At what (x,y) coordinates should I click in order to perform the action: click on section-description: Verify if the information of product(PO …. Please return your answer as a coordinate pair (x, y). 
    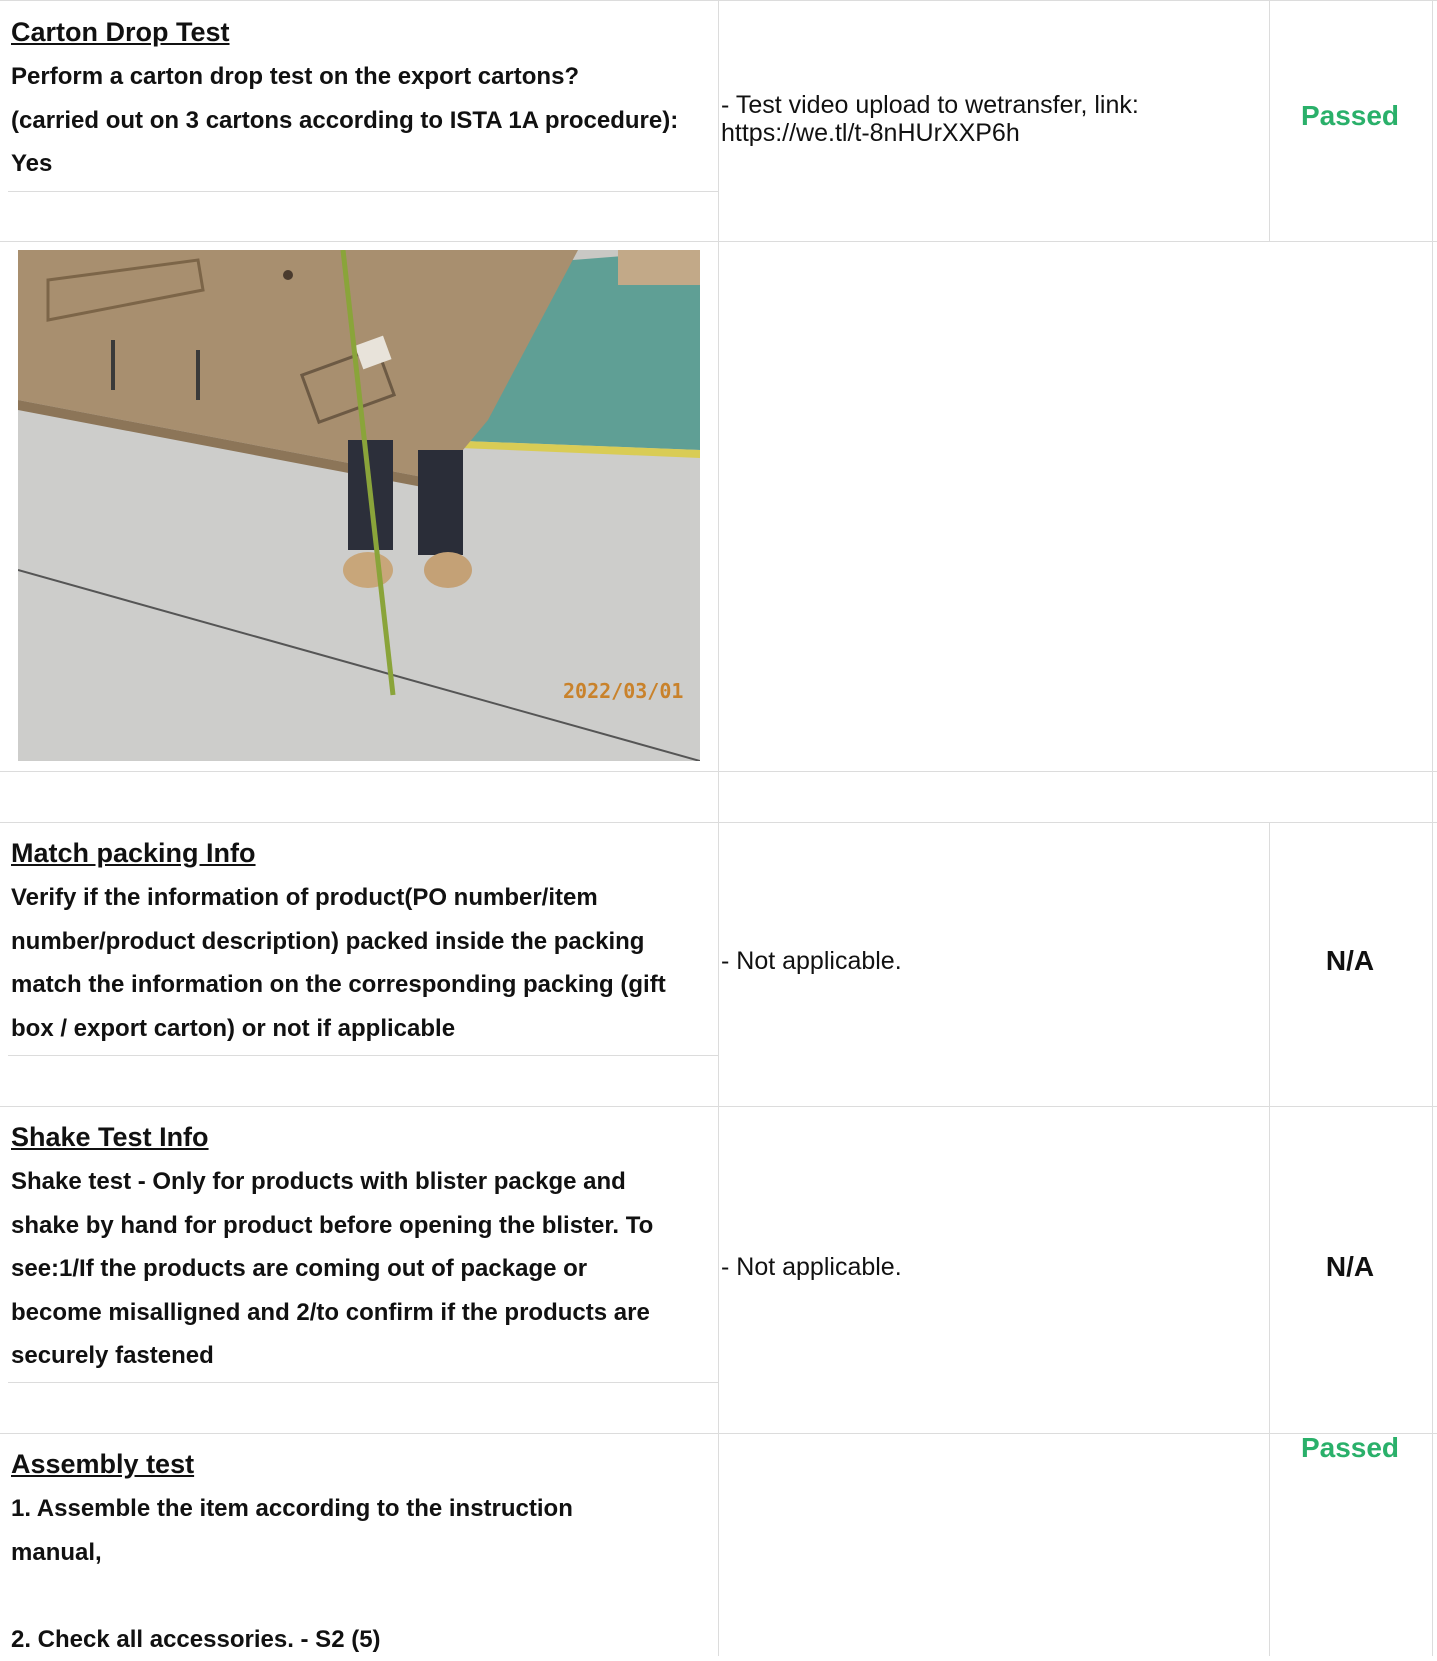
    Looking at the image, I should click on (338, 963).